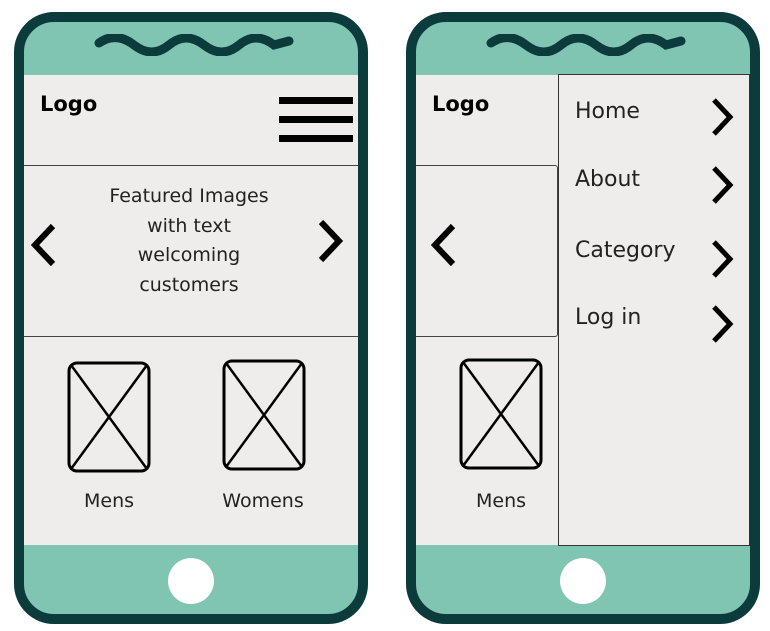 This screenshot has height=631, width=770. What do you see at coordinates (607, 111) in the screenshot?
I see `menu-item-label: Home` at bounding box center [607, 111].